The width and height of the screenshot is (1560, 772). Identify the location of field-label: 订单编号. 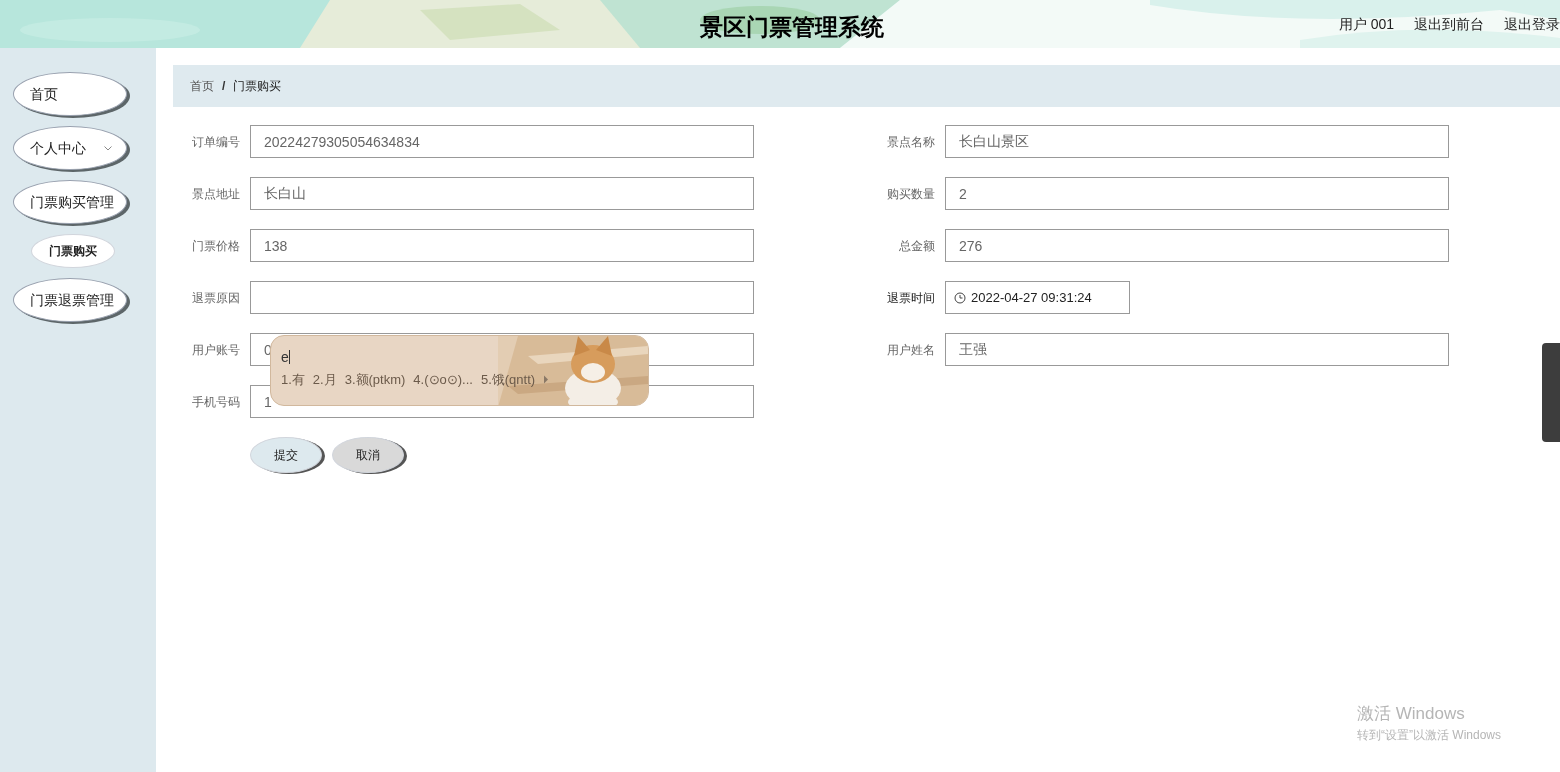
(215, 142).